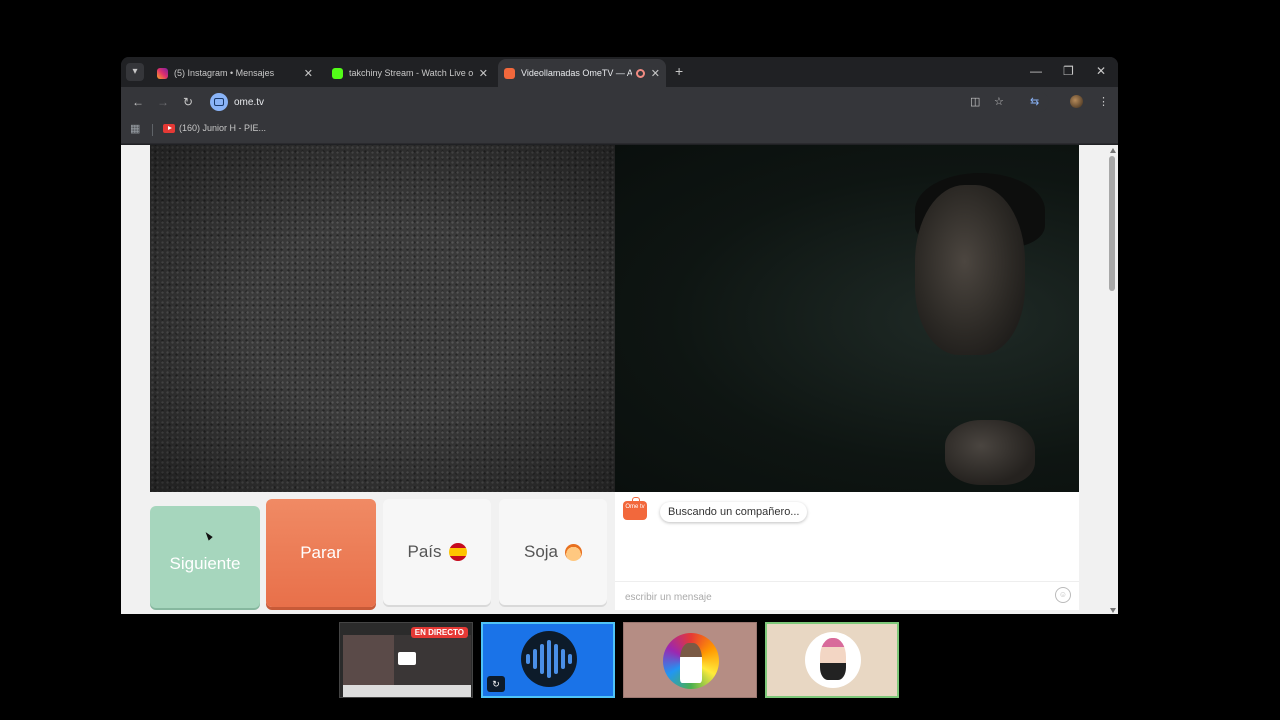 Image resolution: width=1280 pixels, height=720 pixels. Describe the element at coordinates (496, 684) in the screenshot. I see `share-icon: ↻` at that location.